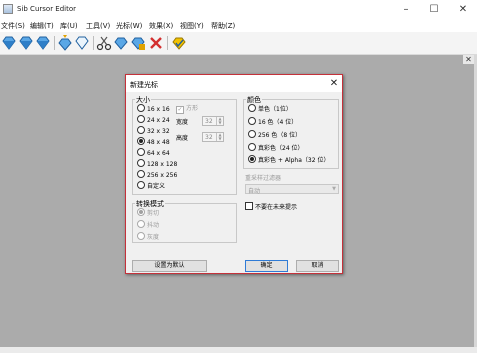 Image resolution: width=477 pixels, height=353 pixels. I want to click on gem-check-icon, so click(179, 43).